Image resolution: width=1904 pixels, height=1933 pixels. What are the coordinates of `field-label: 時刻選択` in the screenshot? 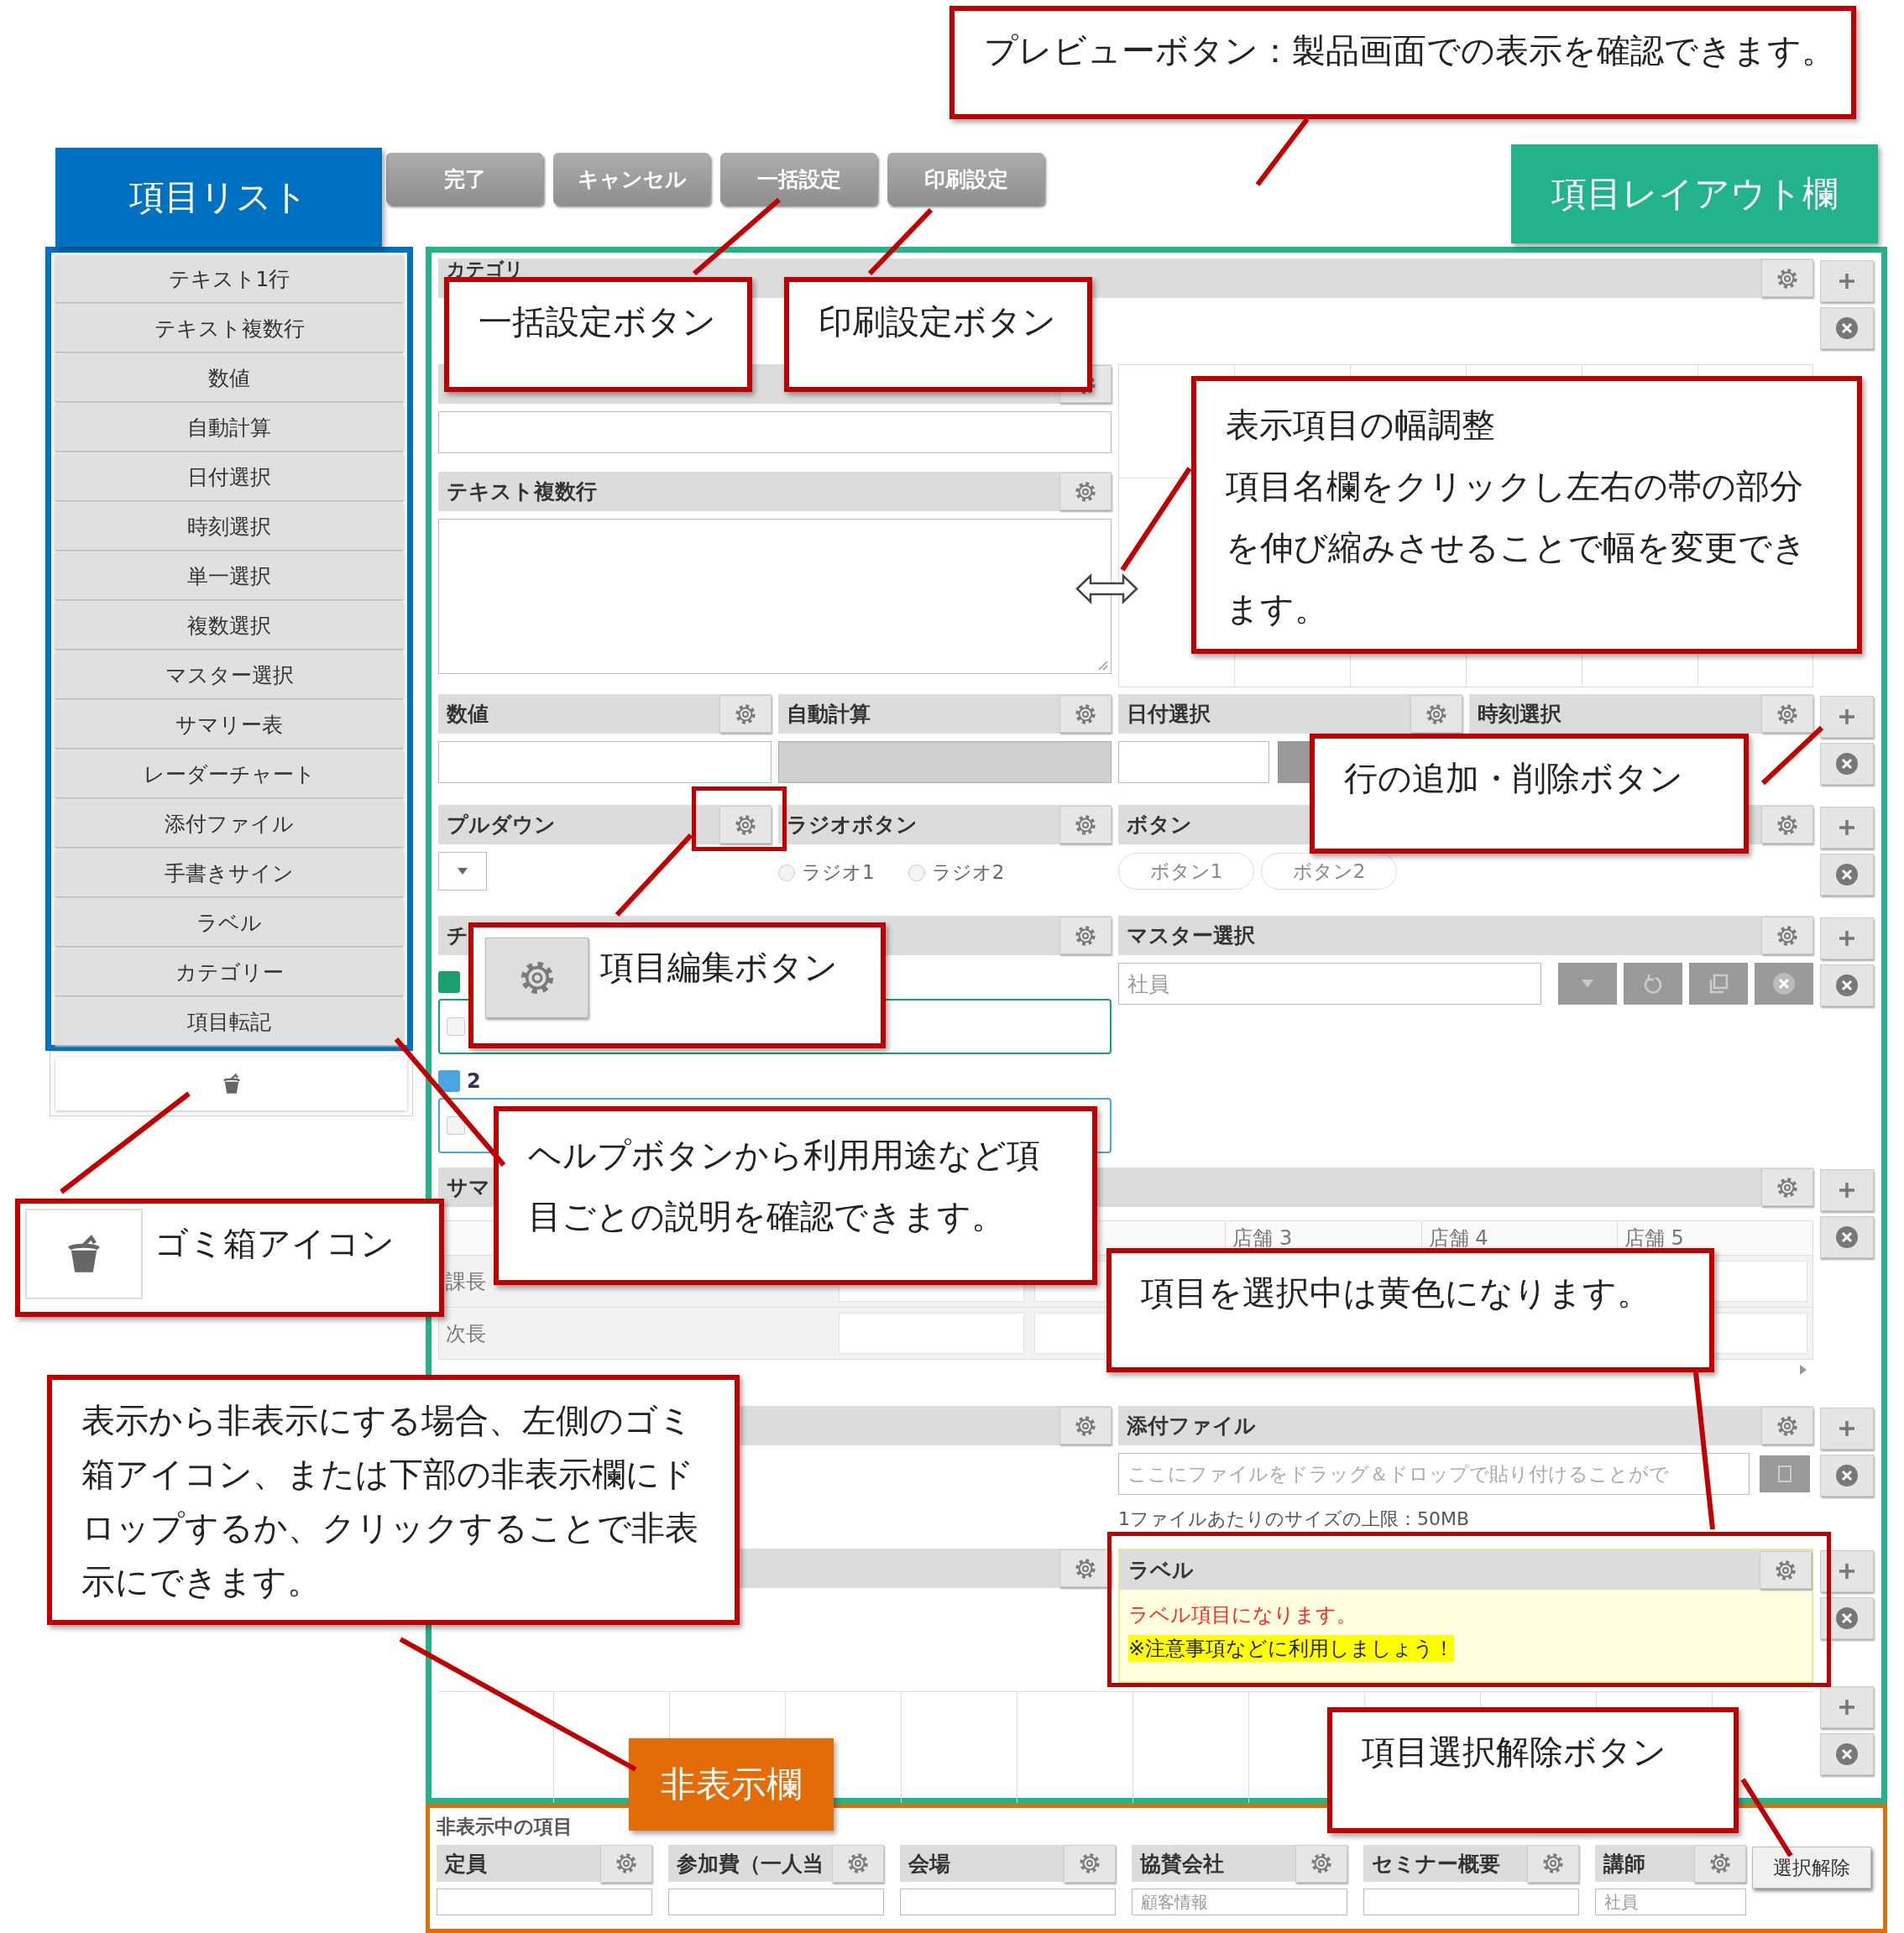 It's located at (1519, 714).